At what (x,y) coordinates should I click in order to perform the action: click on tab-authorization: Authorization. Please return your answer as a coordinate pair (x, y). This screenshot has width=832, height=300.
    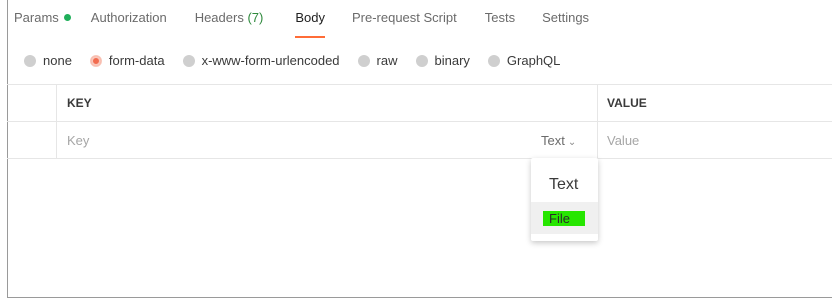
    Looking at the image, I should click on (129, 21).